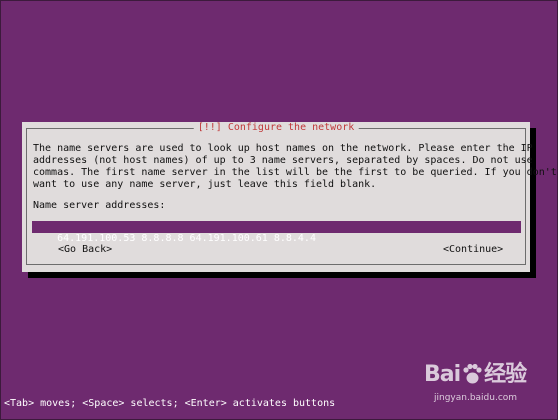 This screenshot has height=420, width=558. Describe the element at coordinates (276, 128) in the screenshot. I see `dialog-title: [!!] Configure the network` at that location.